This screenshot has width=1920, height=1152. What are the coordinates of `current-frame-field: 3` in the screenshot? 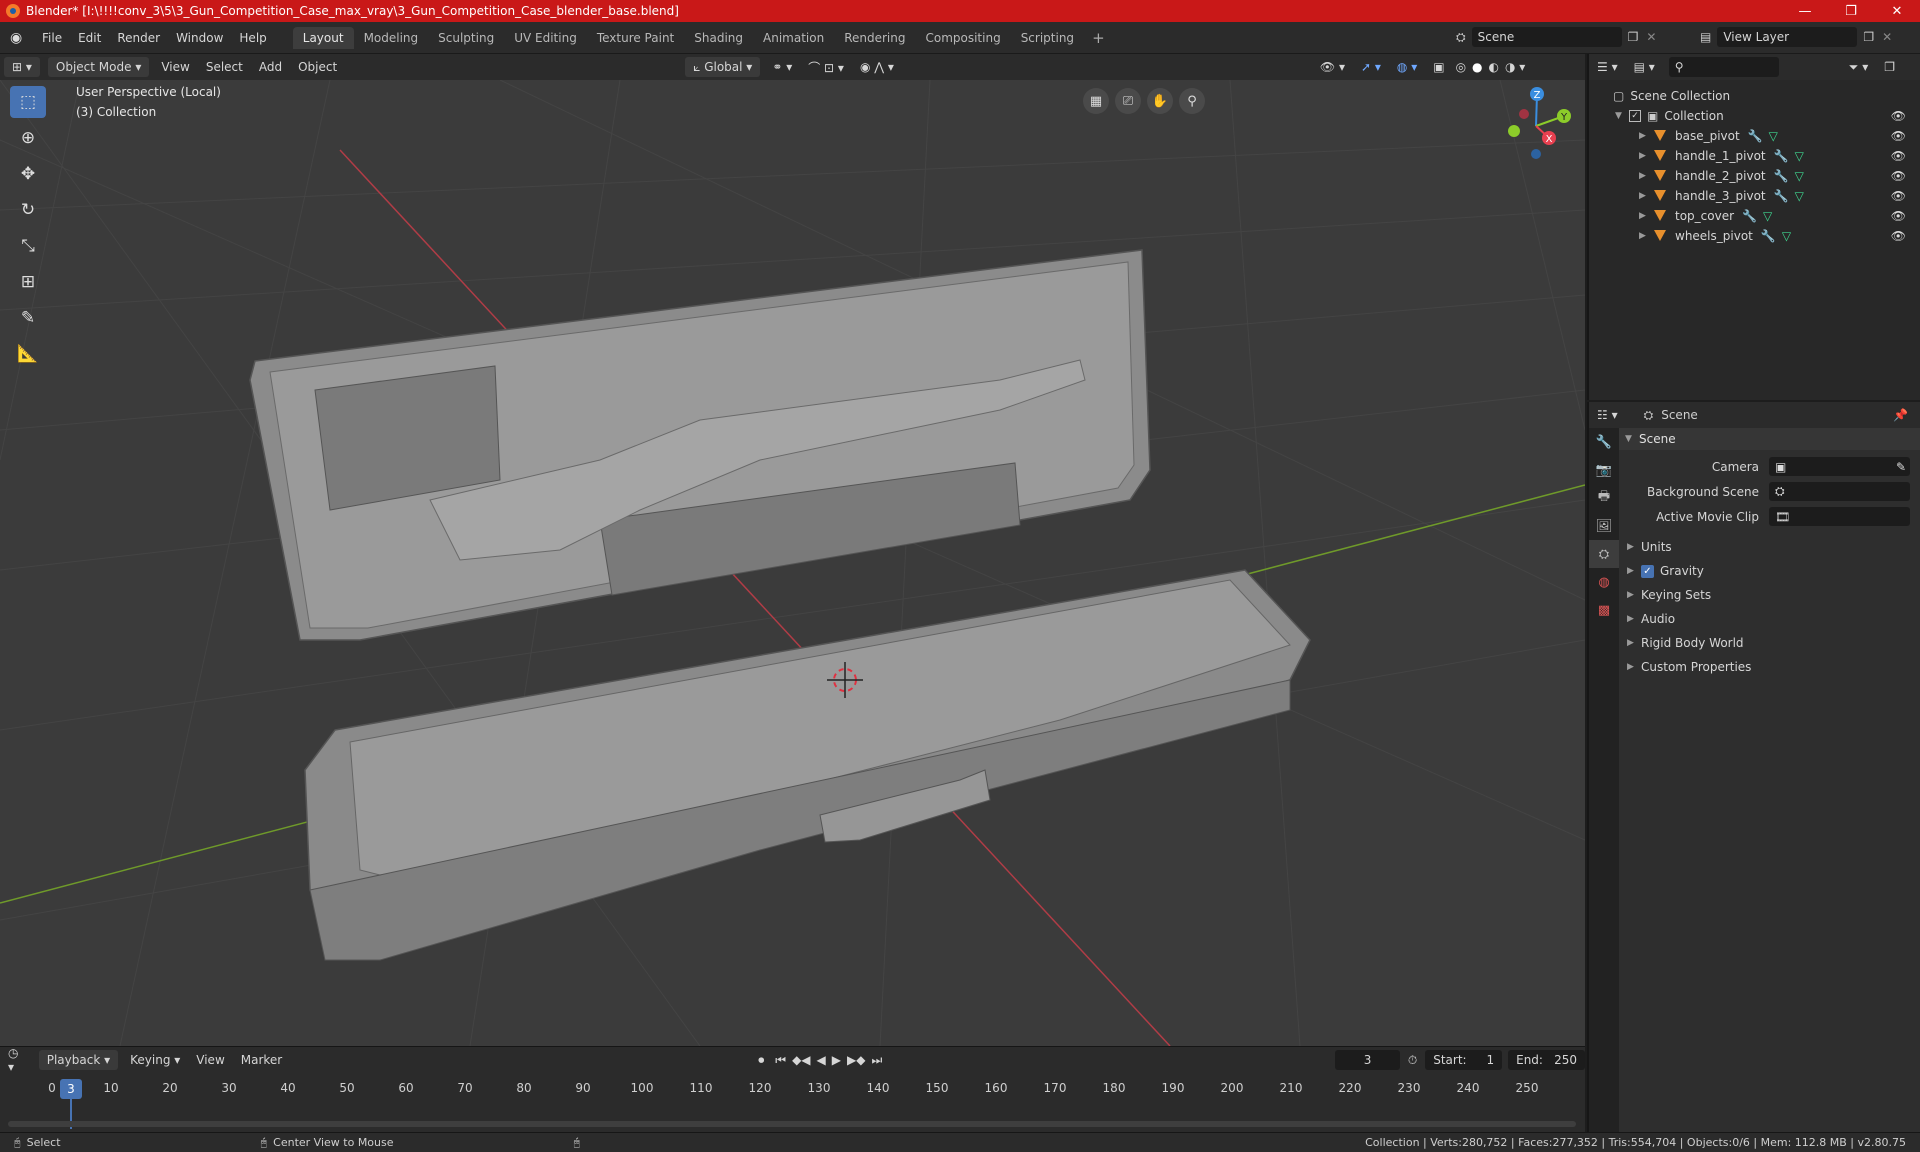 It's located at (1367, 1060).